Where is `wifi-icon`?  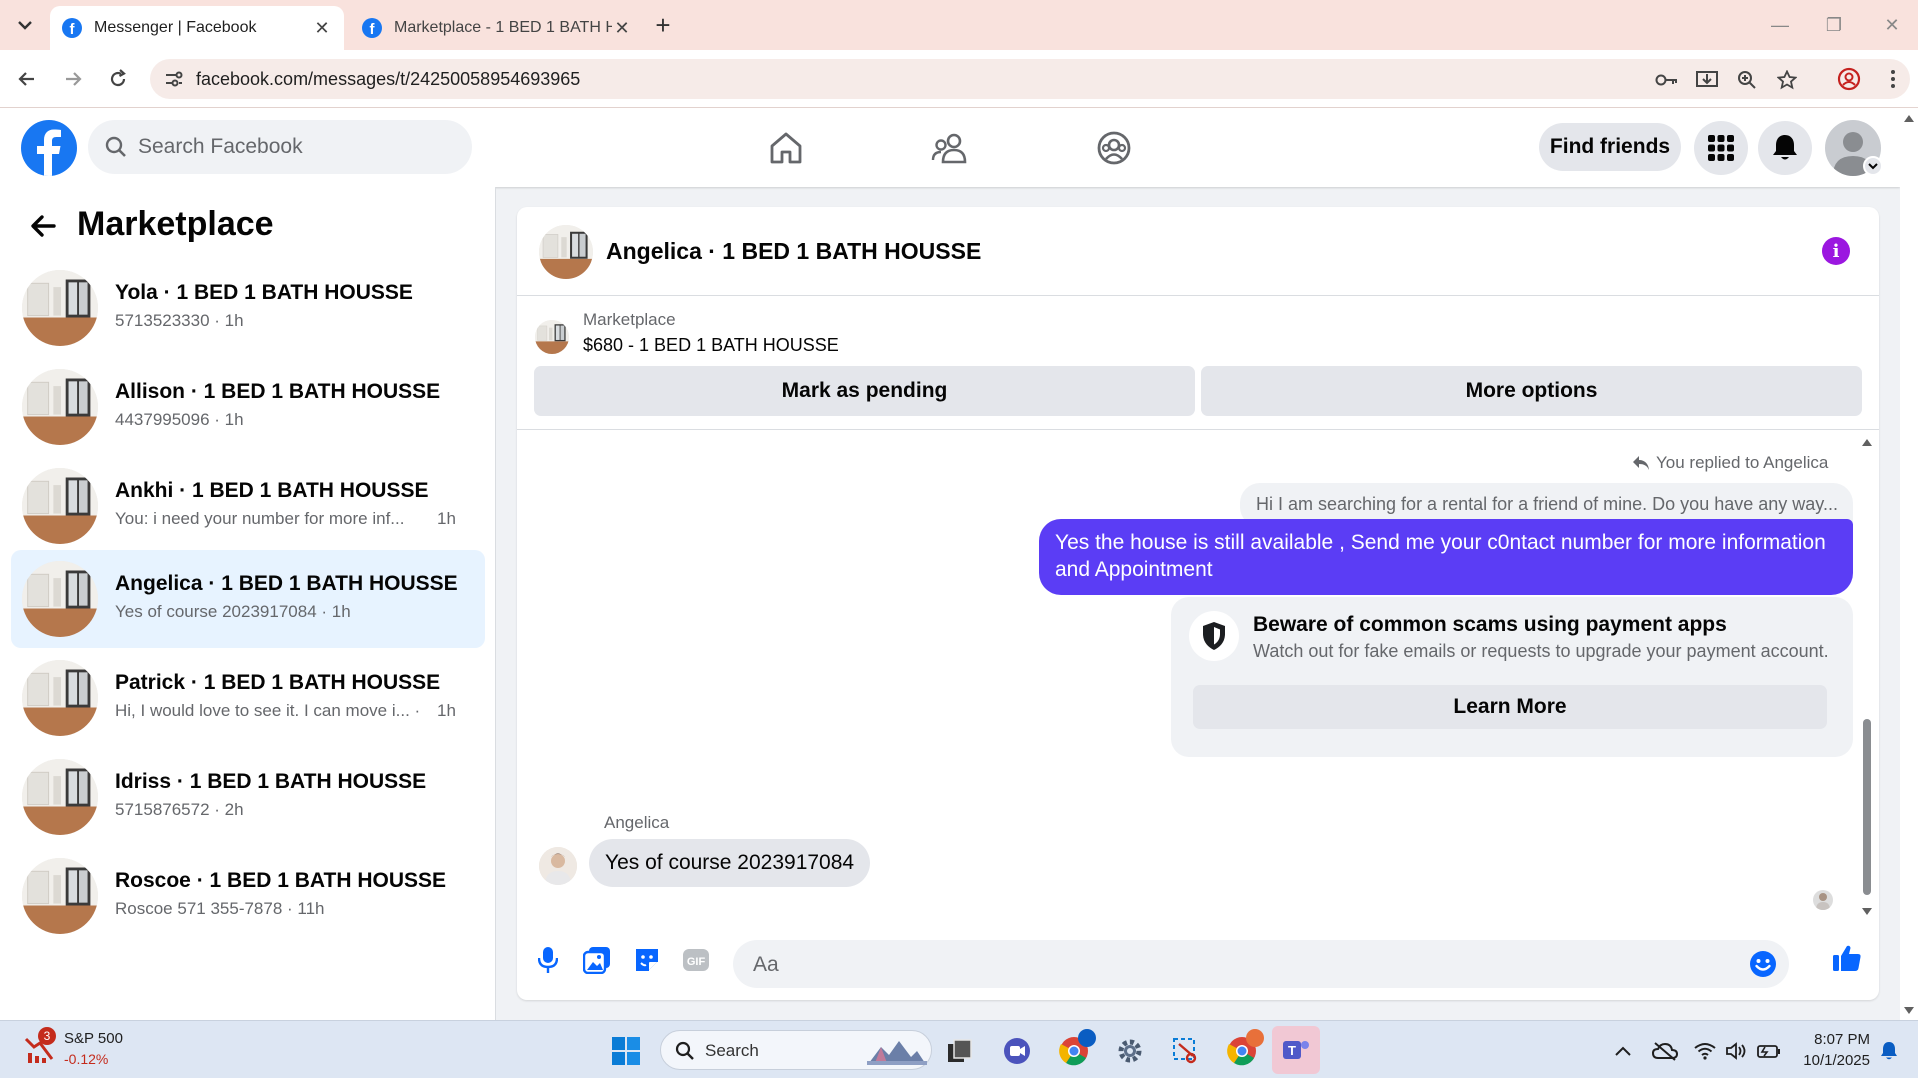
wifi-icon is located at coordinates (1705, 1051).